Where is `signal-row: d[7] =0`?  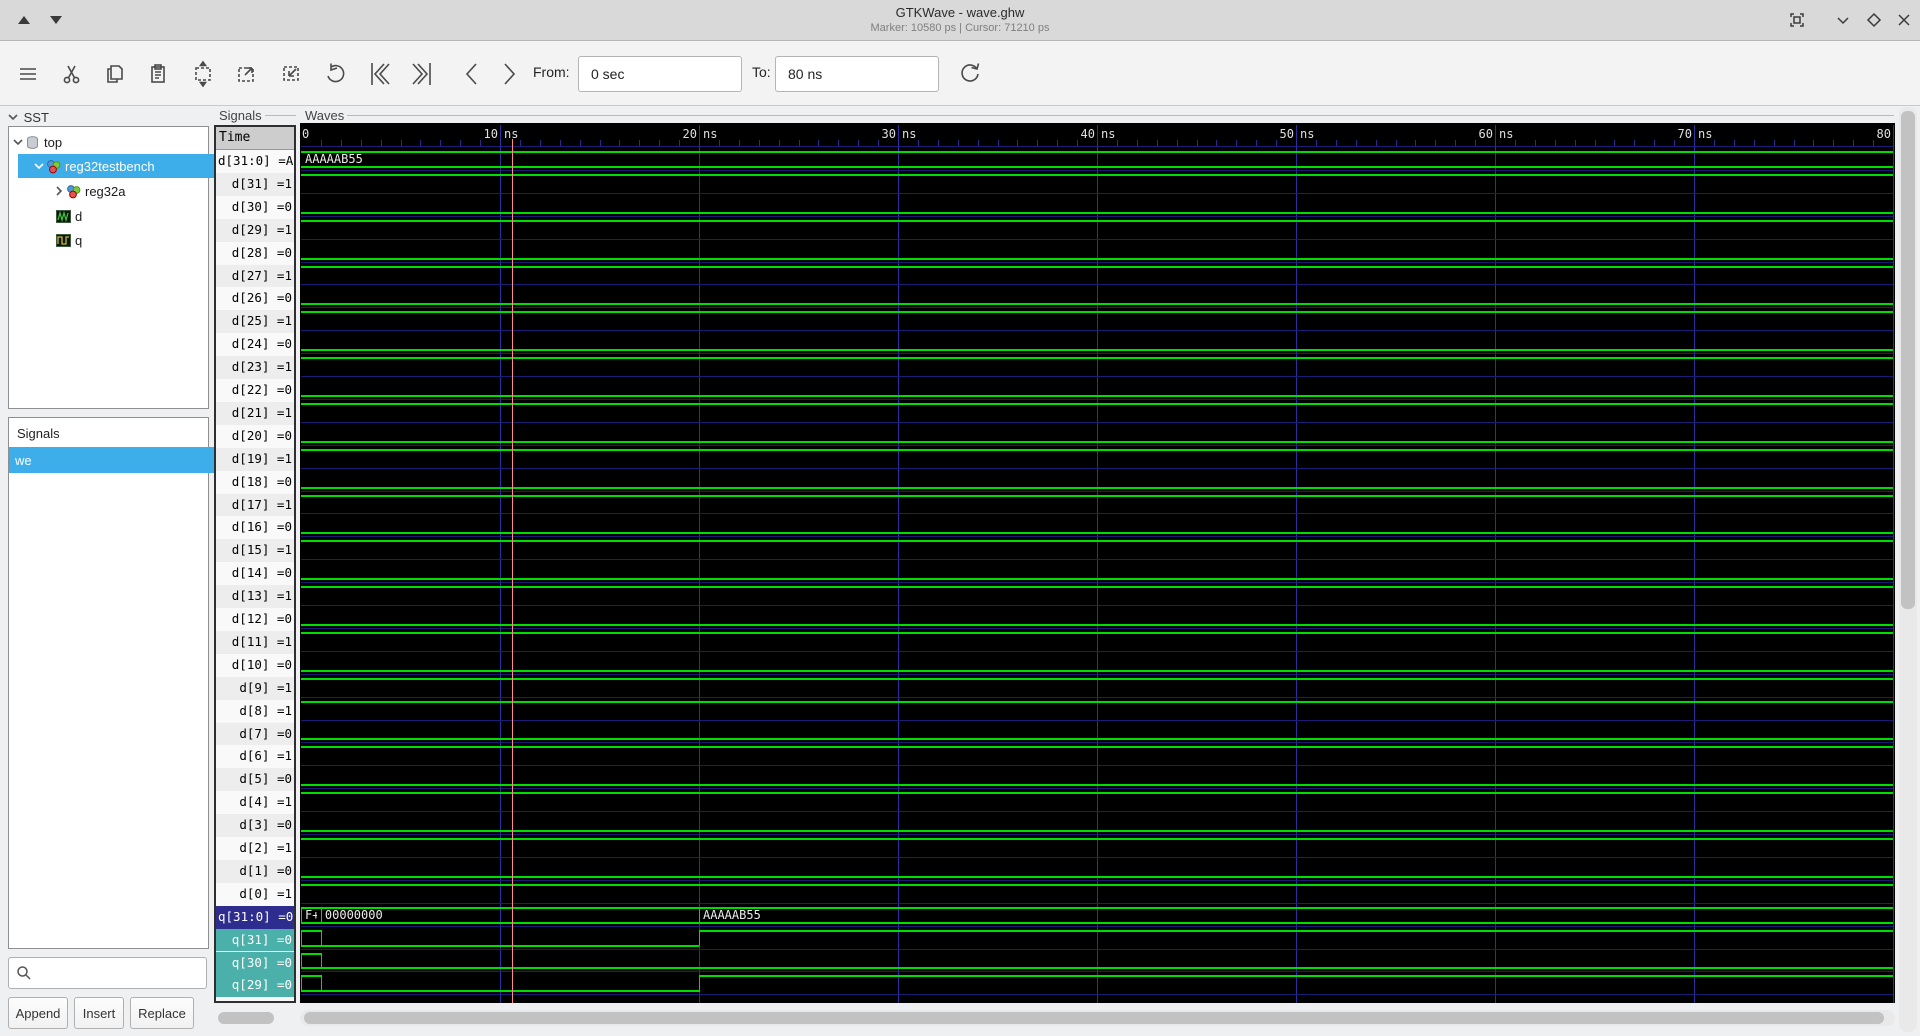
signal-row: d[7] =0 is located at coordinates (255, 734).